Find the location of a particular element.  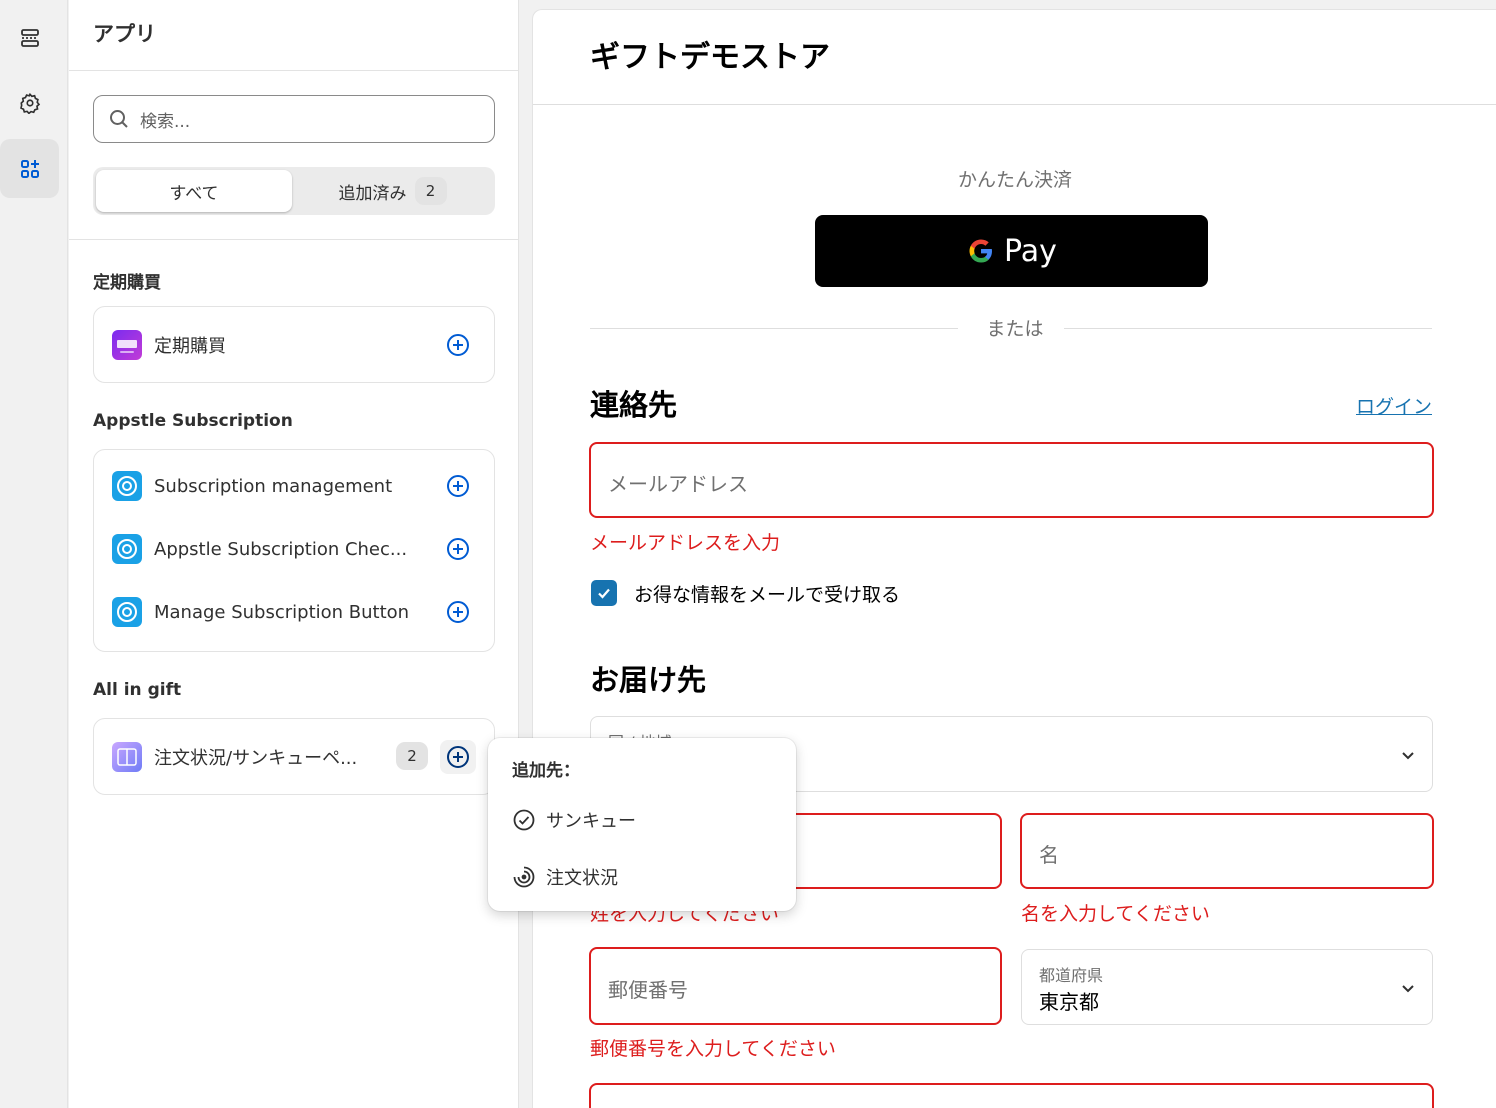

express-checkout-label: かんたん決済 is located at coordinates (1014, 180).